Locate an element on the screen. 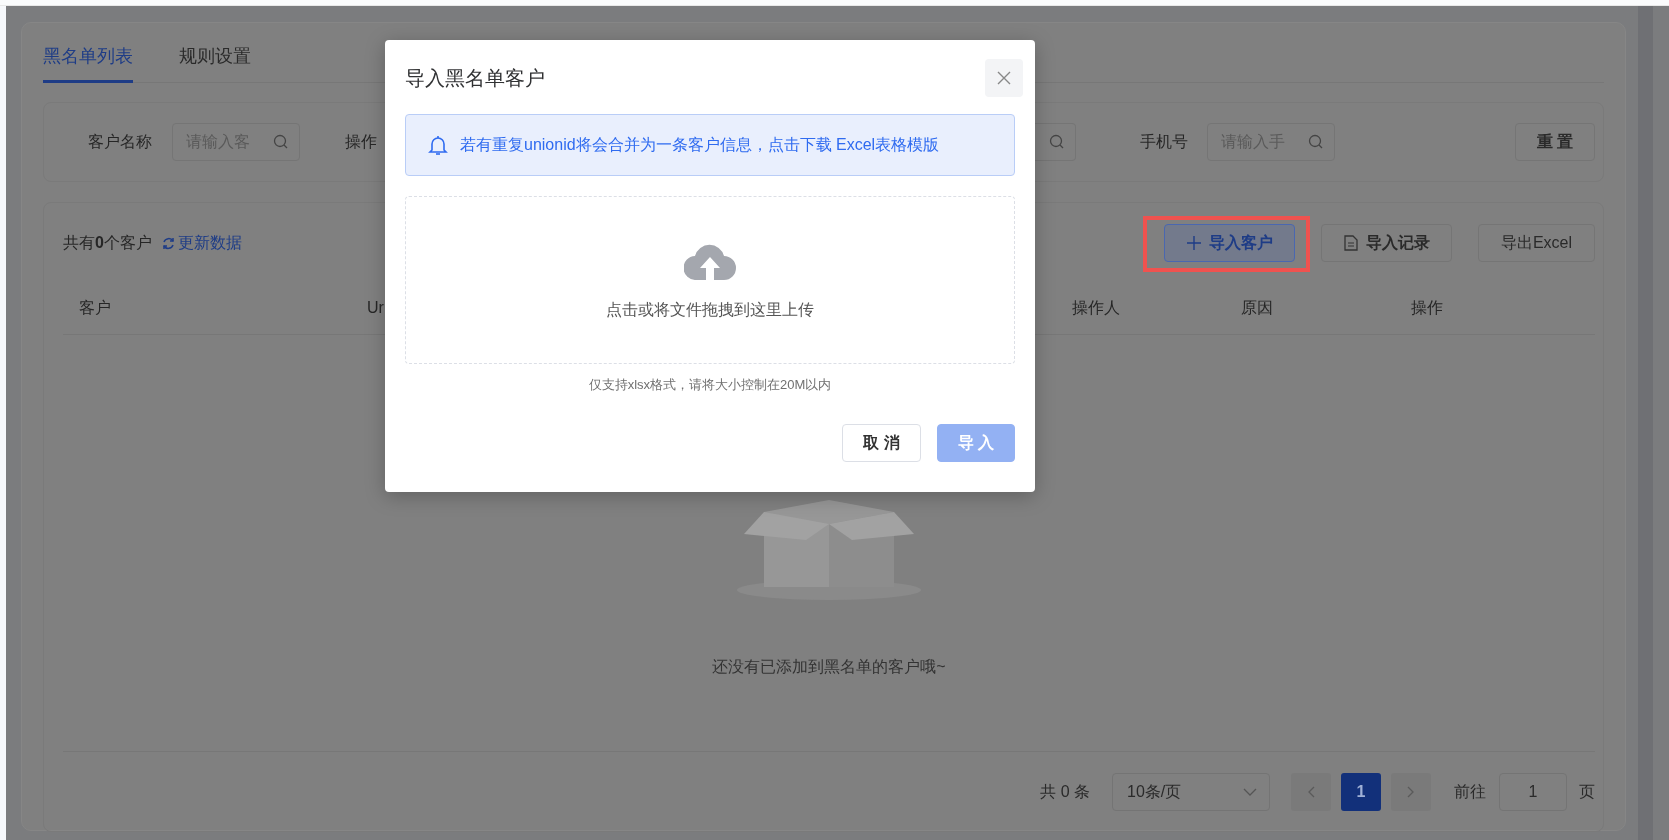 This screenshot has height=840, width=1669. chevron-right-icon is located at coordinates (1411, 792).